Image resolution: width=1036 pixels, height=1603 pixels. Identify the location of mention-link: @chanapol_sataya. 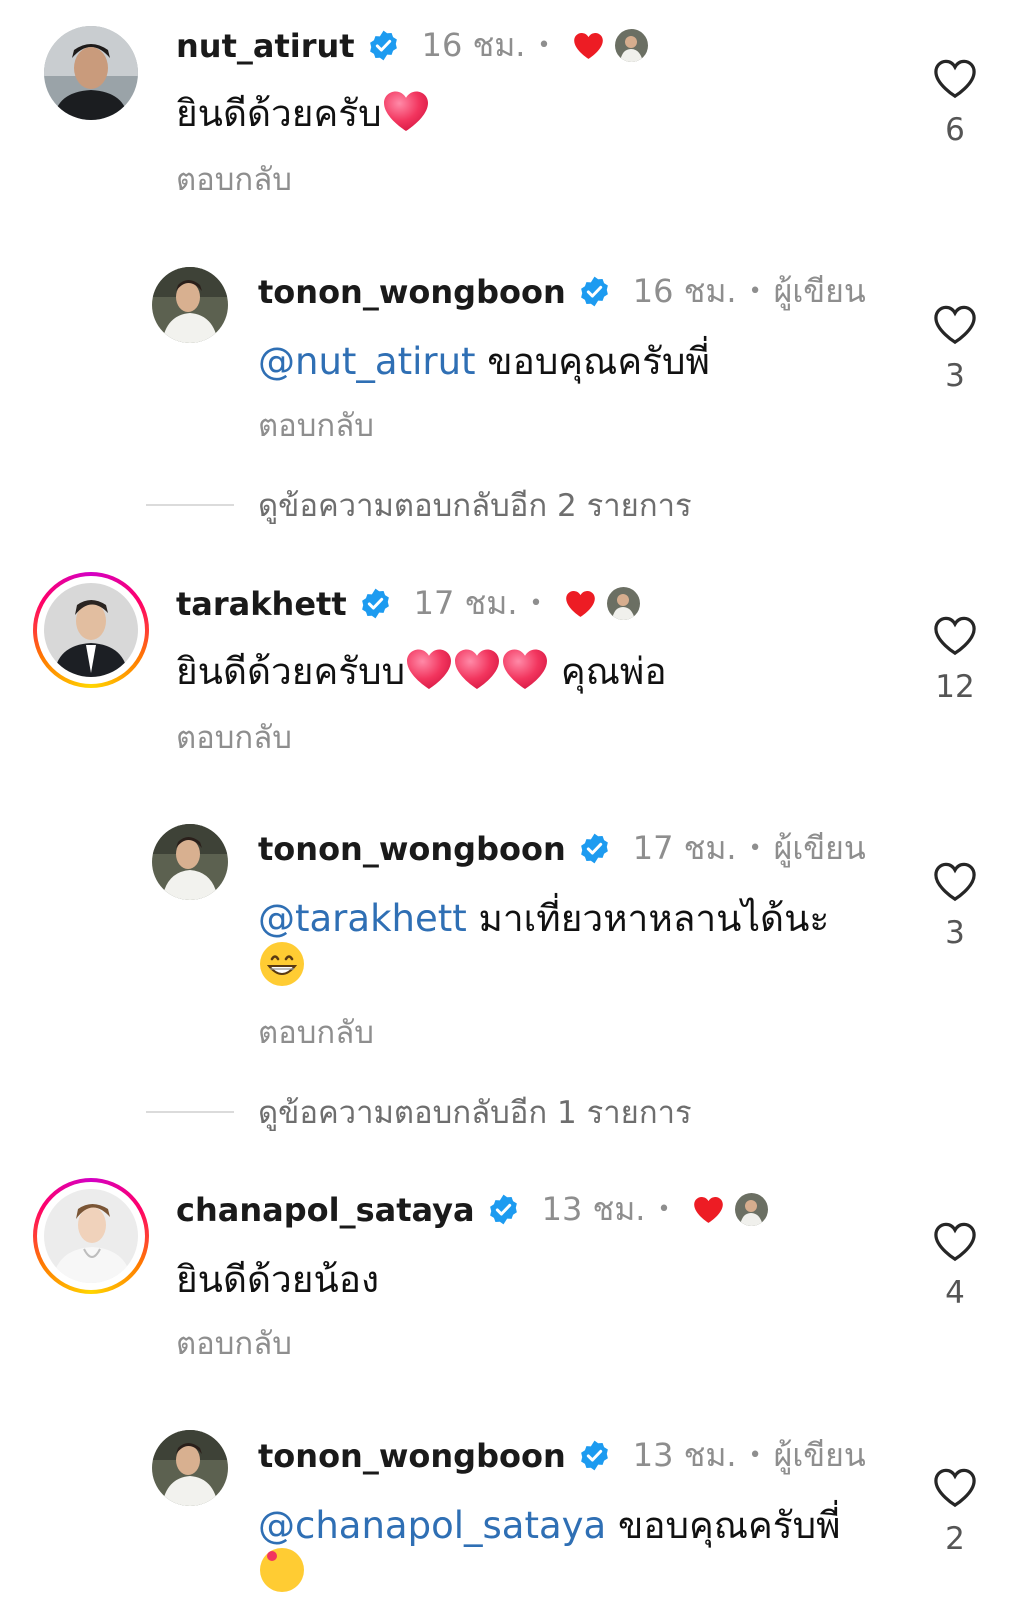
(432, 1525).